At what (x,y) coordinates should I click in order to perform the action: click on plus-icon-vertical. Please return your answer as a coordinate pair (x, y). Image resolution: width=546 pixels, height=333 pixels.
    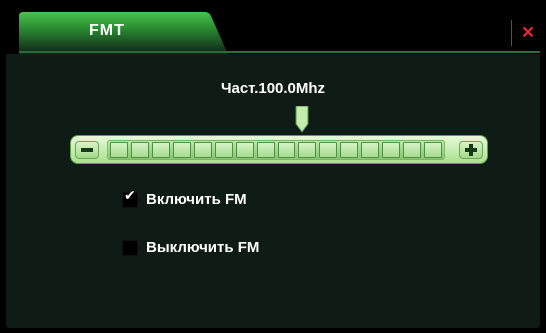
    Looking at the image, I should click on (471, 150).